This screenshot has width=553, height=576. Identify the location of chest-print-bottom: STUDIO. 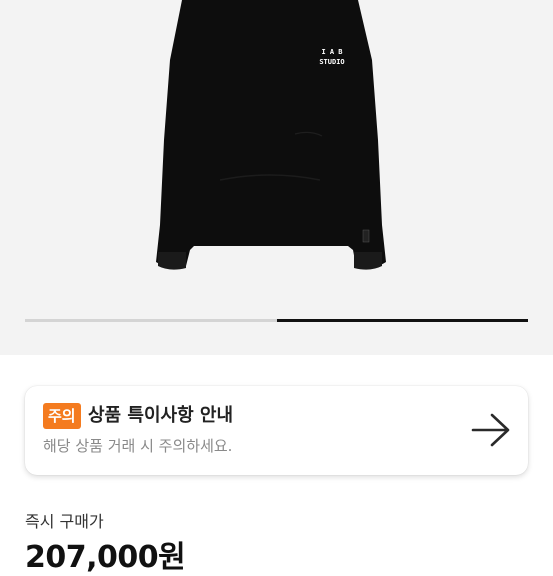
(331, 62).